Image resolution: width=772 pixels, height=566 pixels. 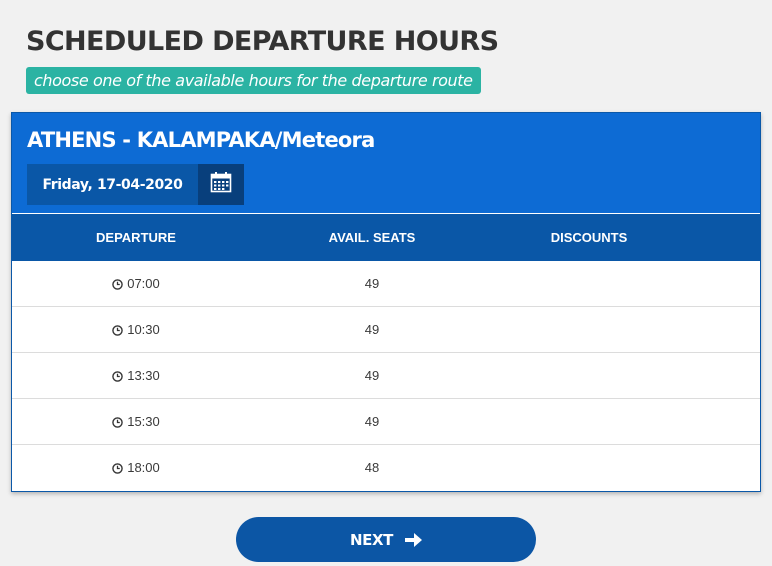 I want to click on table-header: DEPARTURE AVAIL. SEATS DISCOUNTS, so click(x=386, y=237).